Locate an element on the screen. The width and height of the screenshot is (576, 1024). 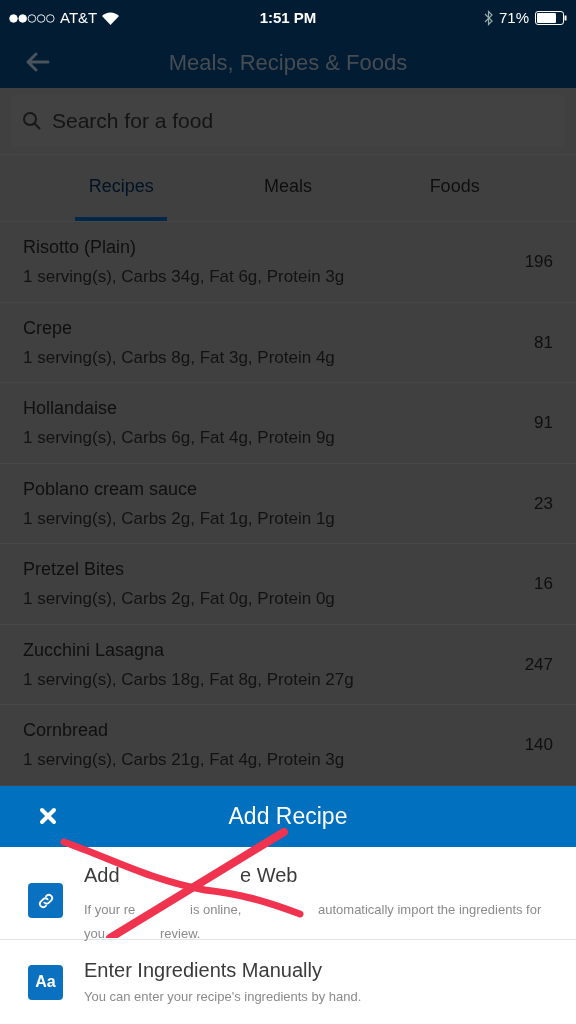
option-description: you is located at coordinates (94, 933).